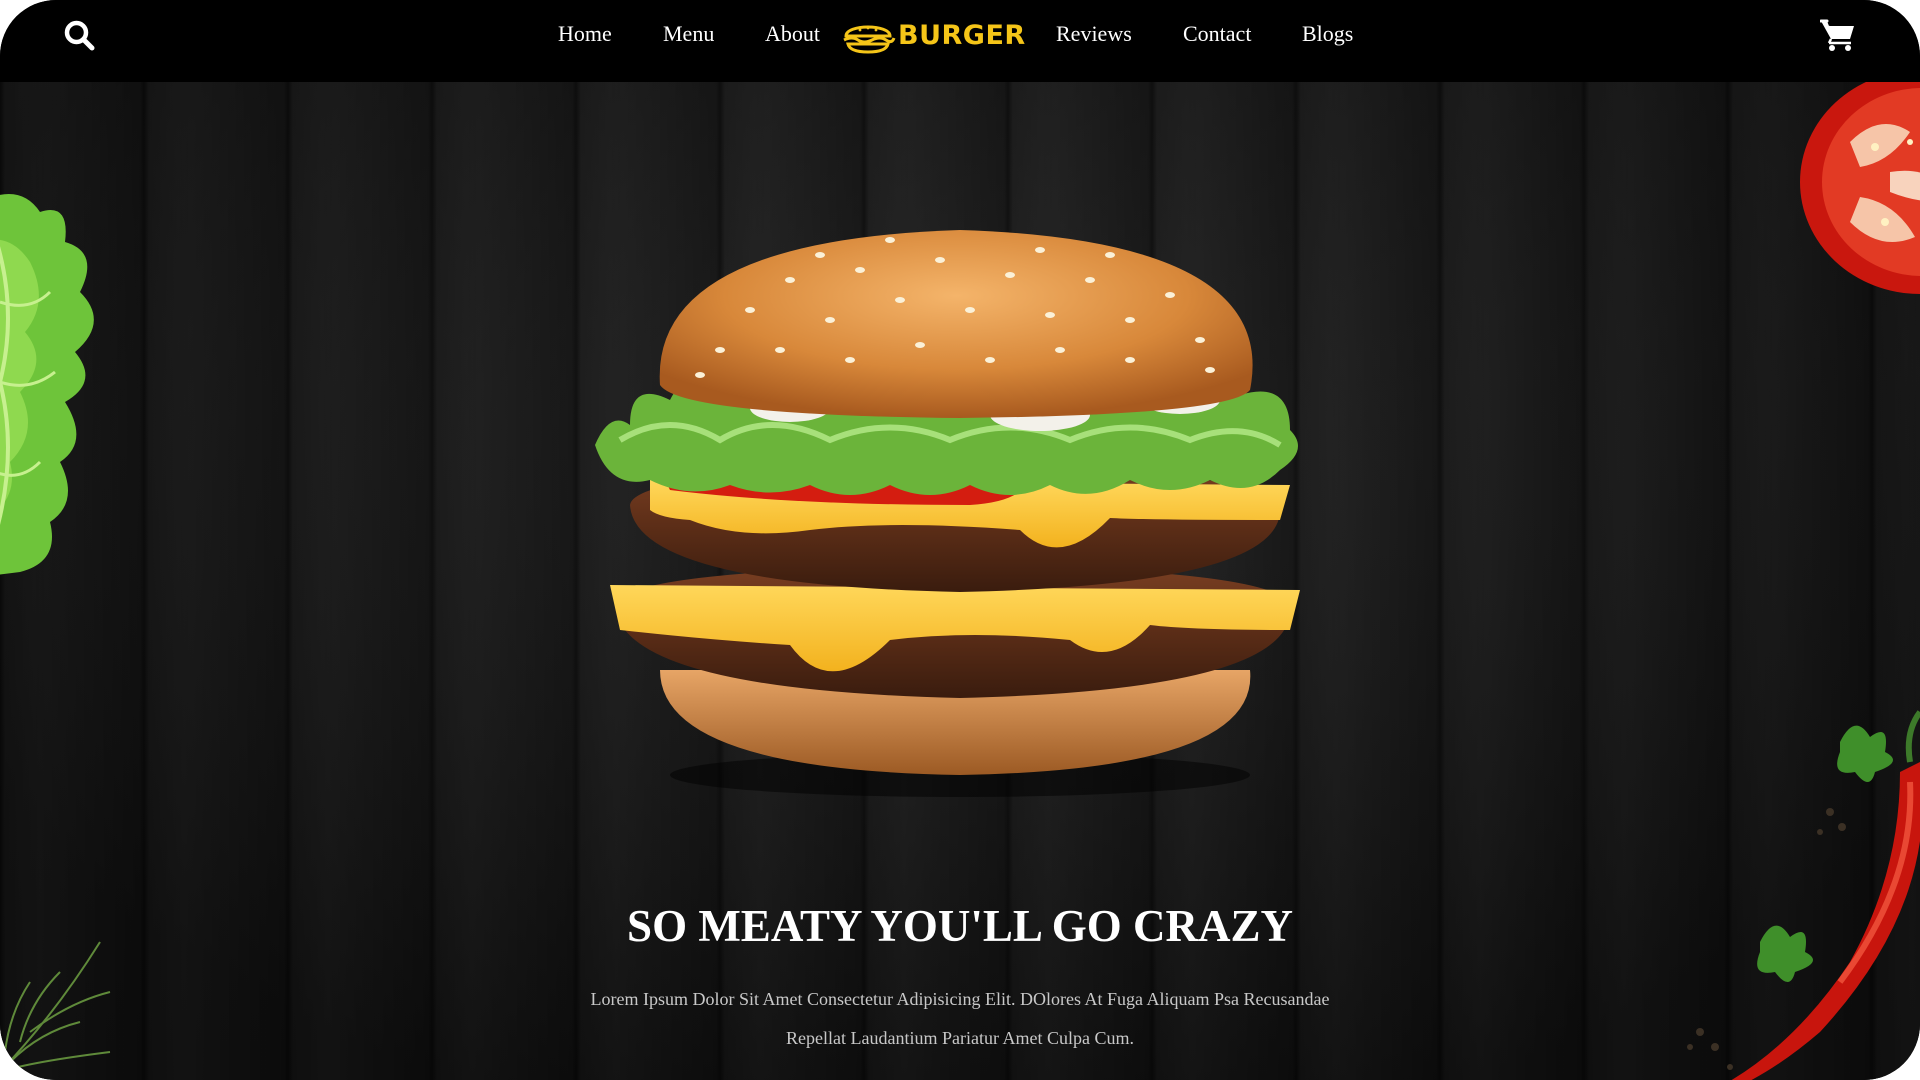 The width and height of the screenshot is (1920, 1080). I want to click on shopping-cart-icon, so click(1838, 35).